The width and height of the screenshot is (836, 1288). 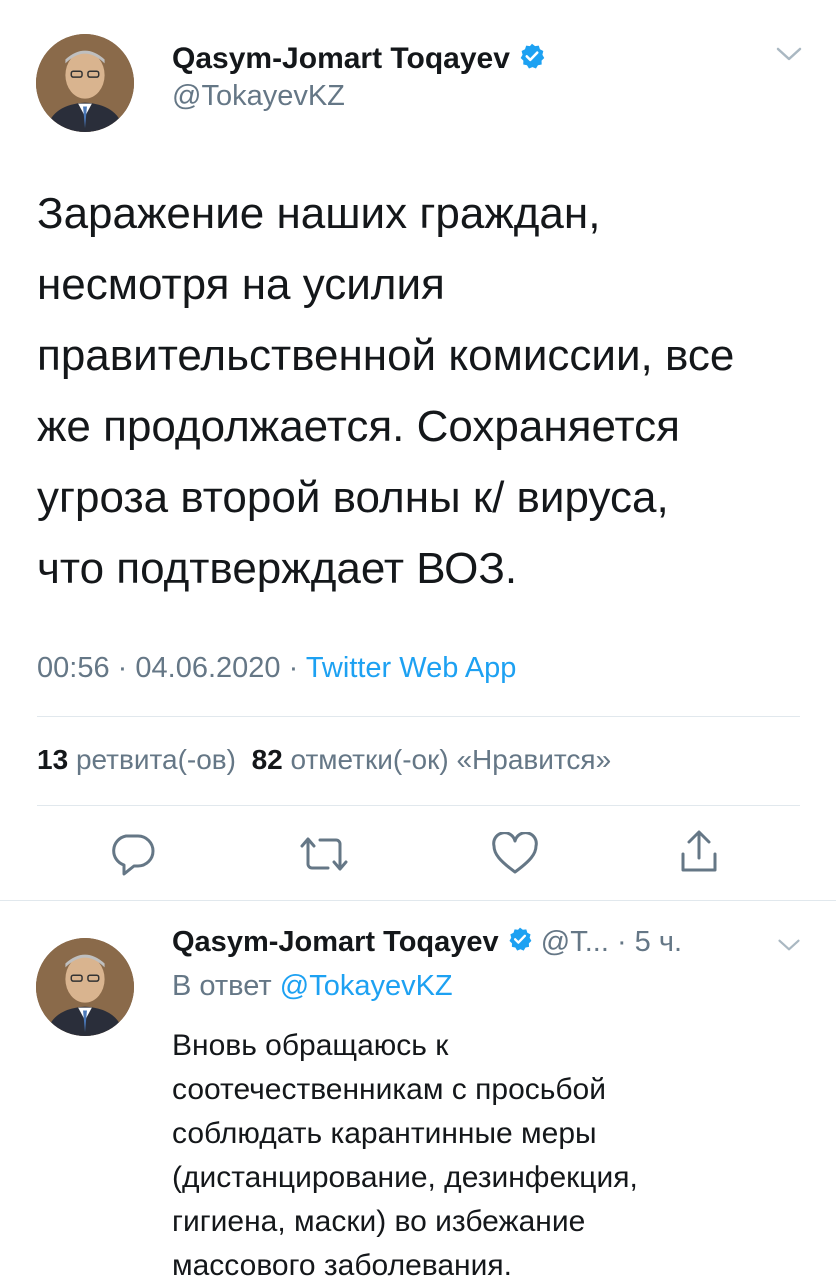 What do you see at coordinates (366, 986) in the screenshot?
I see `reply-to-link: @TokayevKZ` at bounding box center [366, 986].